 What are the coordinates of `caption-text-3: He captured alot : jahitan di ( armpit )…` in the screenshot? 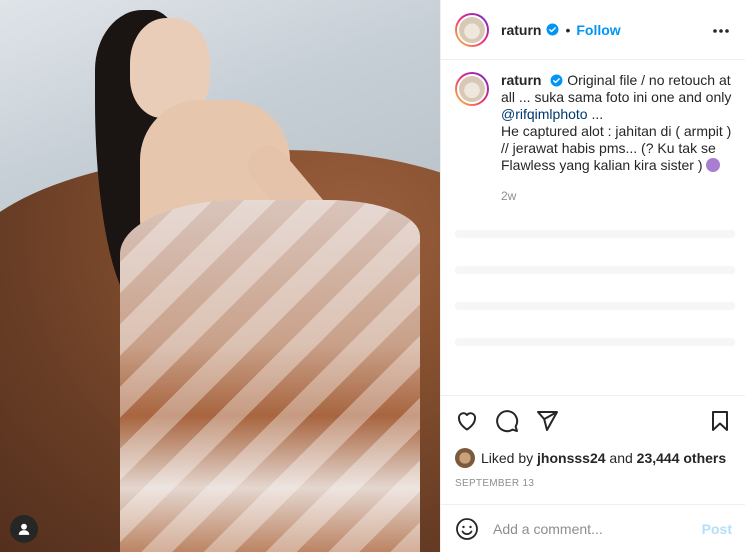 It's located at (616, 148).